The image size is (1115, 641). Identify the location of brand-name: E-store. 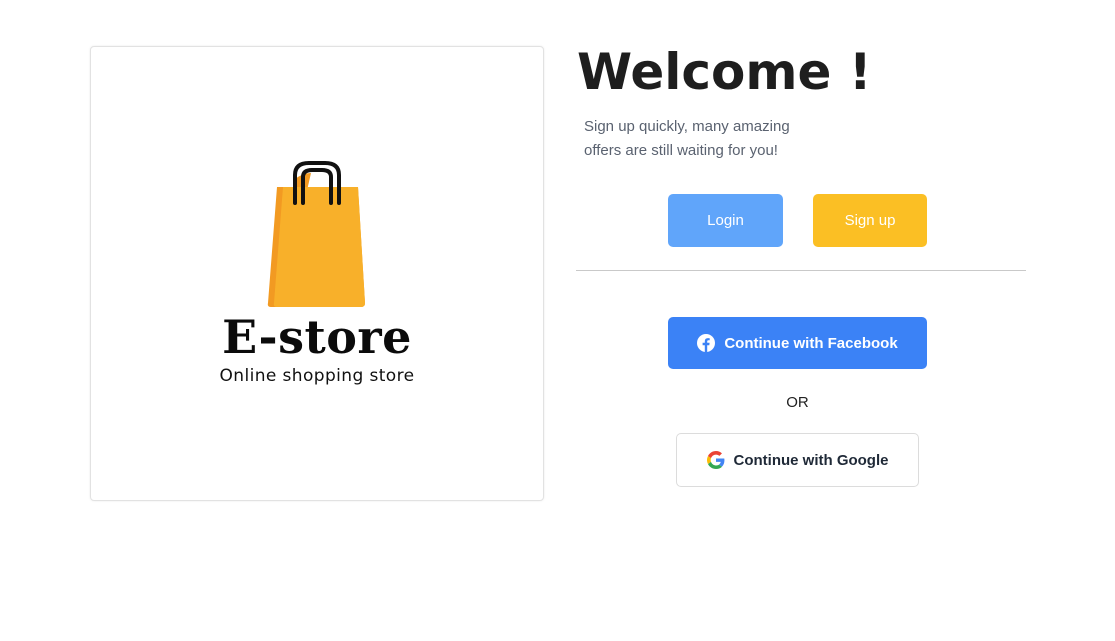
(317, 337).